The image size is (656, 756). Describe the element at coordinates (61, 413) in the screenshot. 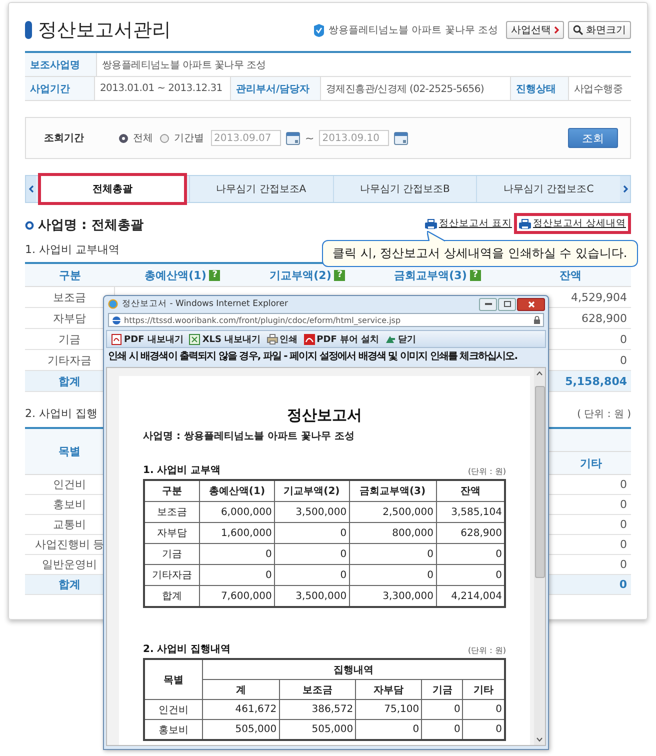

I see `table-title: 2. 사업비 집행` at that location.